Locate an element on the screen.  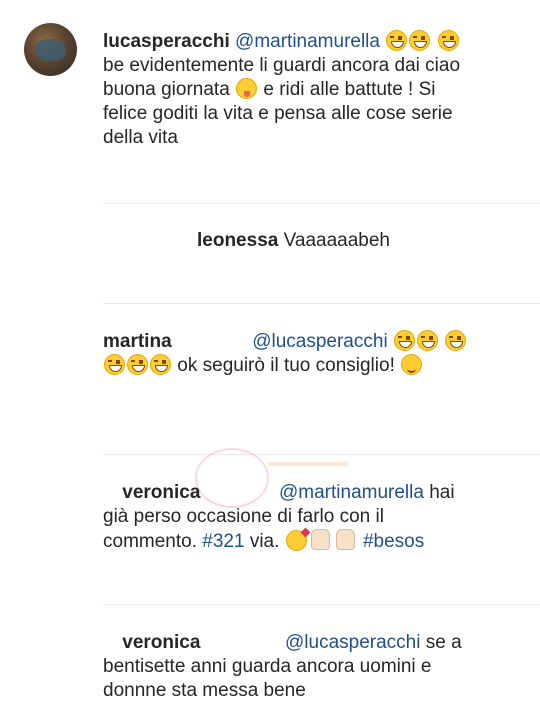
tongue-emoji-icon is located at coordinates (247, 88).